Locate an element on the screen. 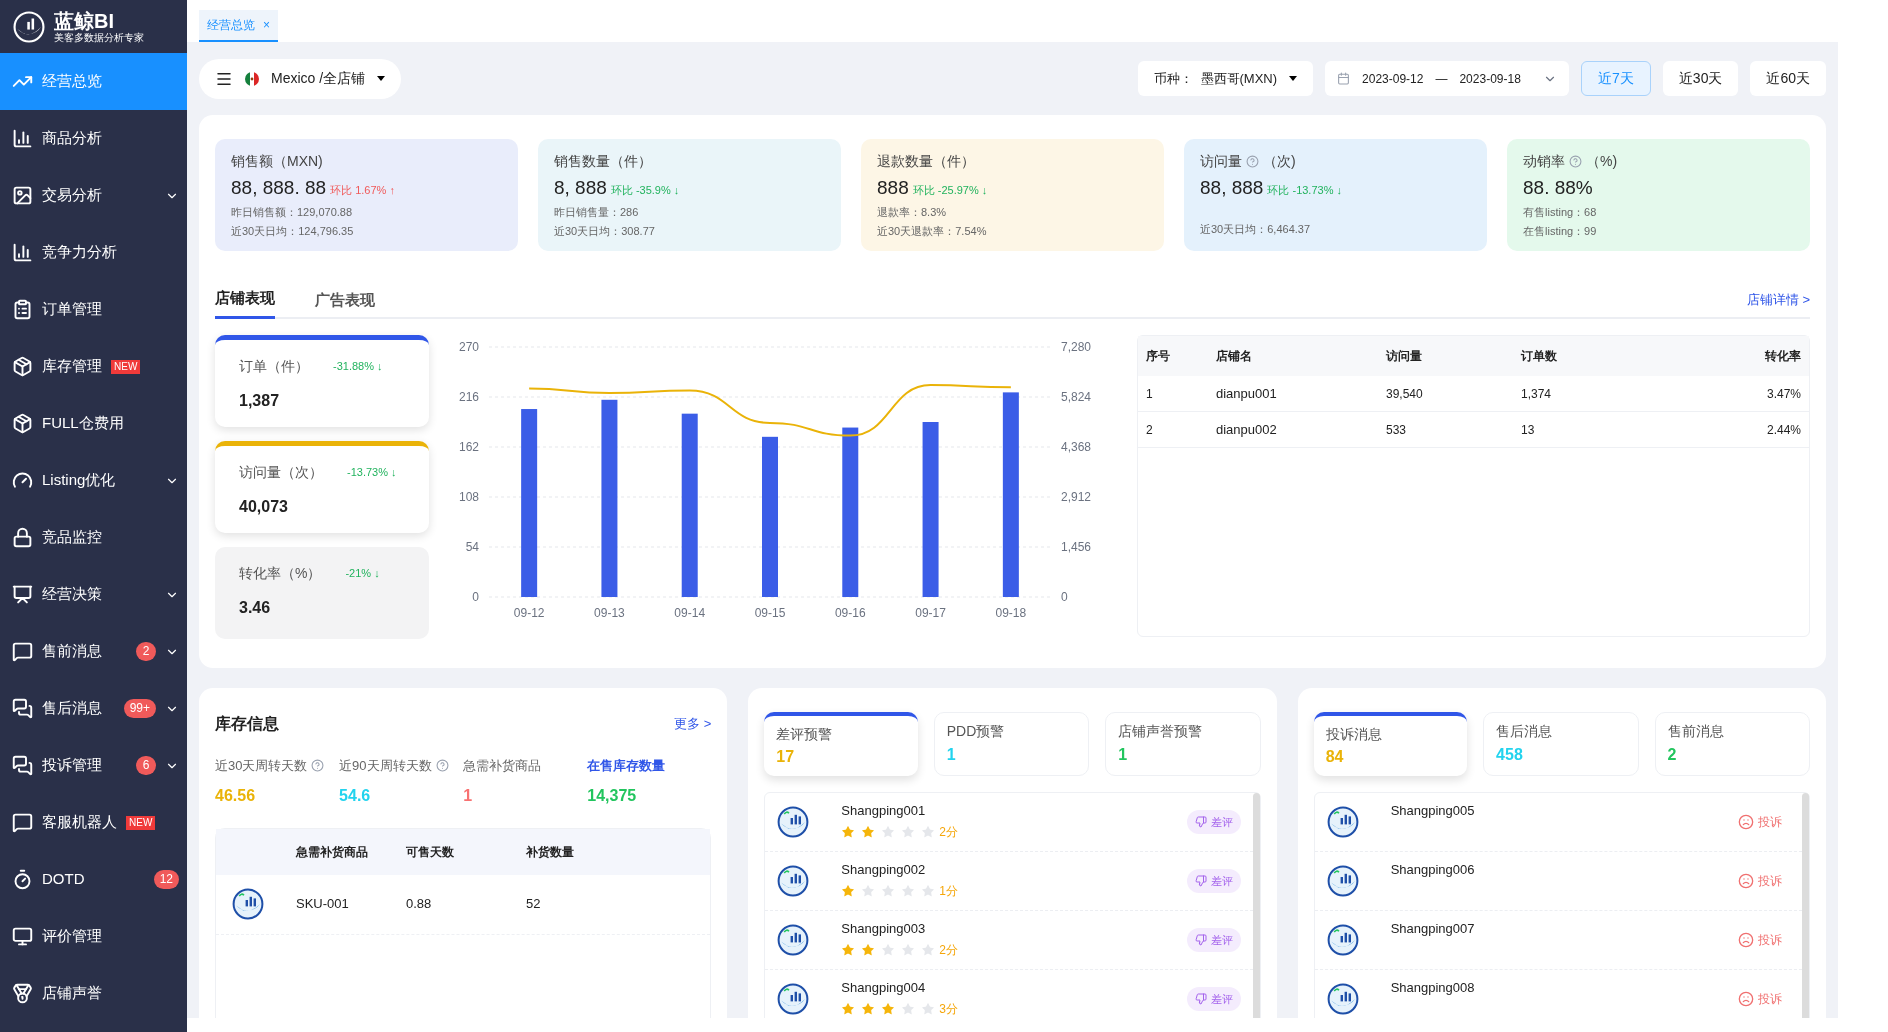 The height and width of the screenshot is (1032, 1888). table-cell-text: 0.88 is located at coordinates (419, 904).